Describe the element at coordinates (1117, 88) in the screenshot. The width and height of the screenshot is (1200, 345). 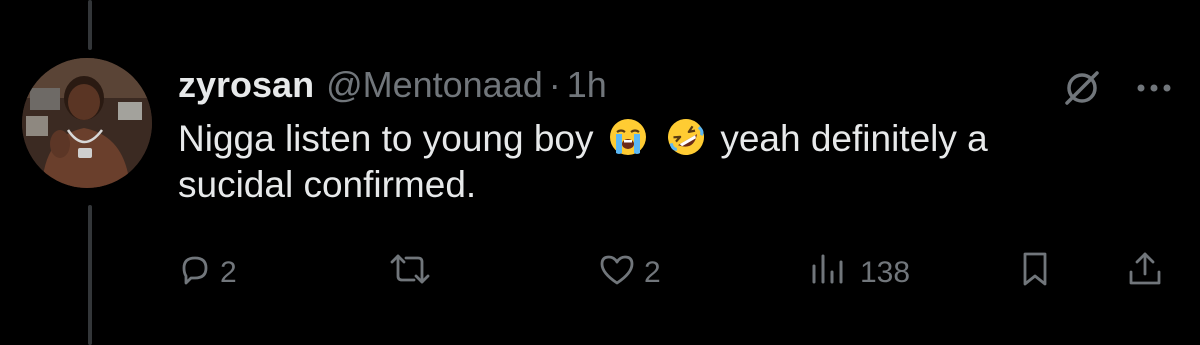
I see `header-icons` at that location.